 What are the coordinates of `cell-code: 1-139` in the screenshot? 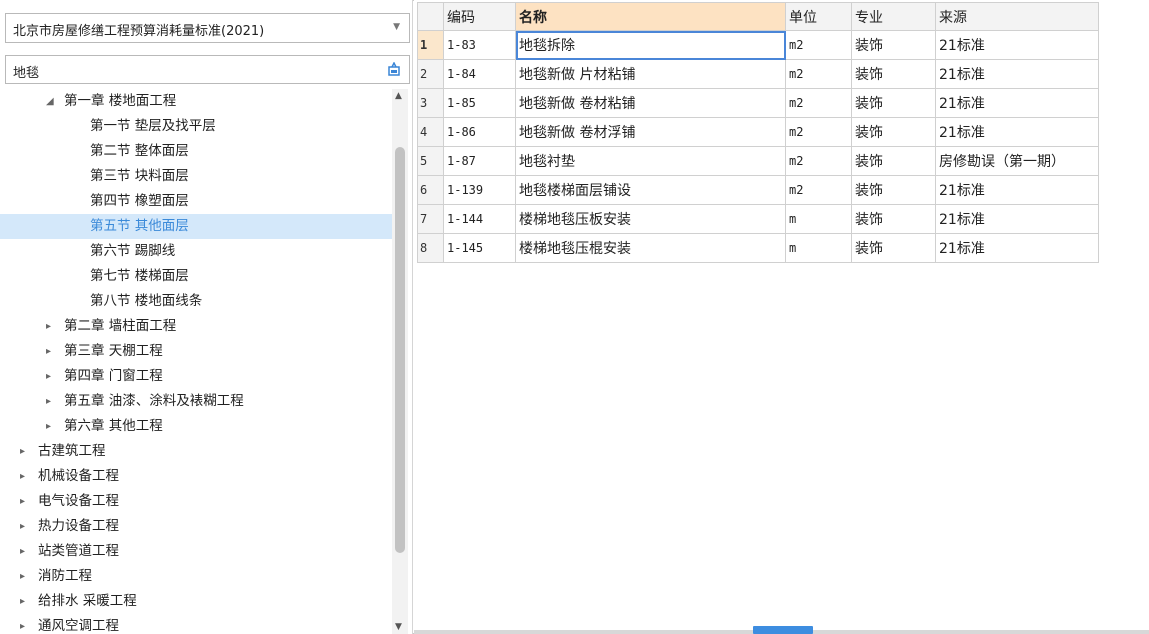 It's located at (479, 190).